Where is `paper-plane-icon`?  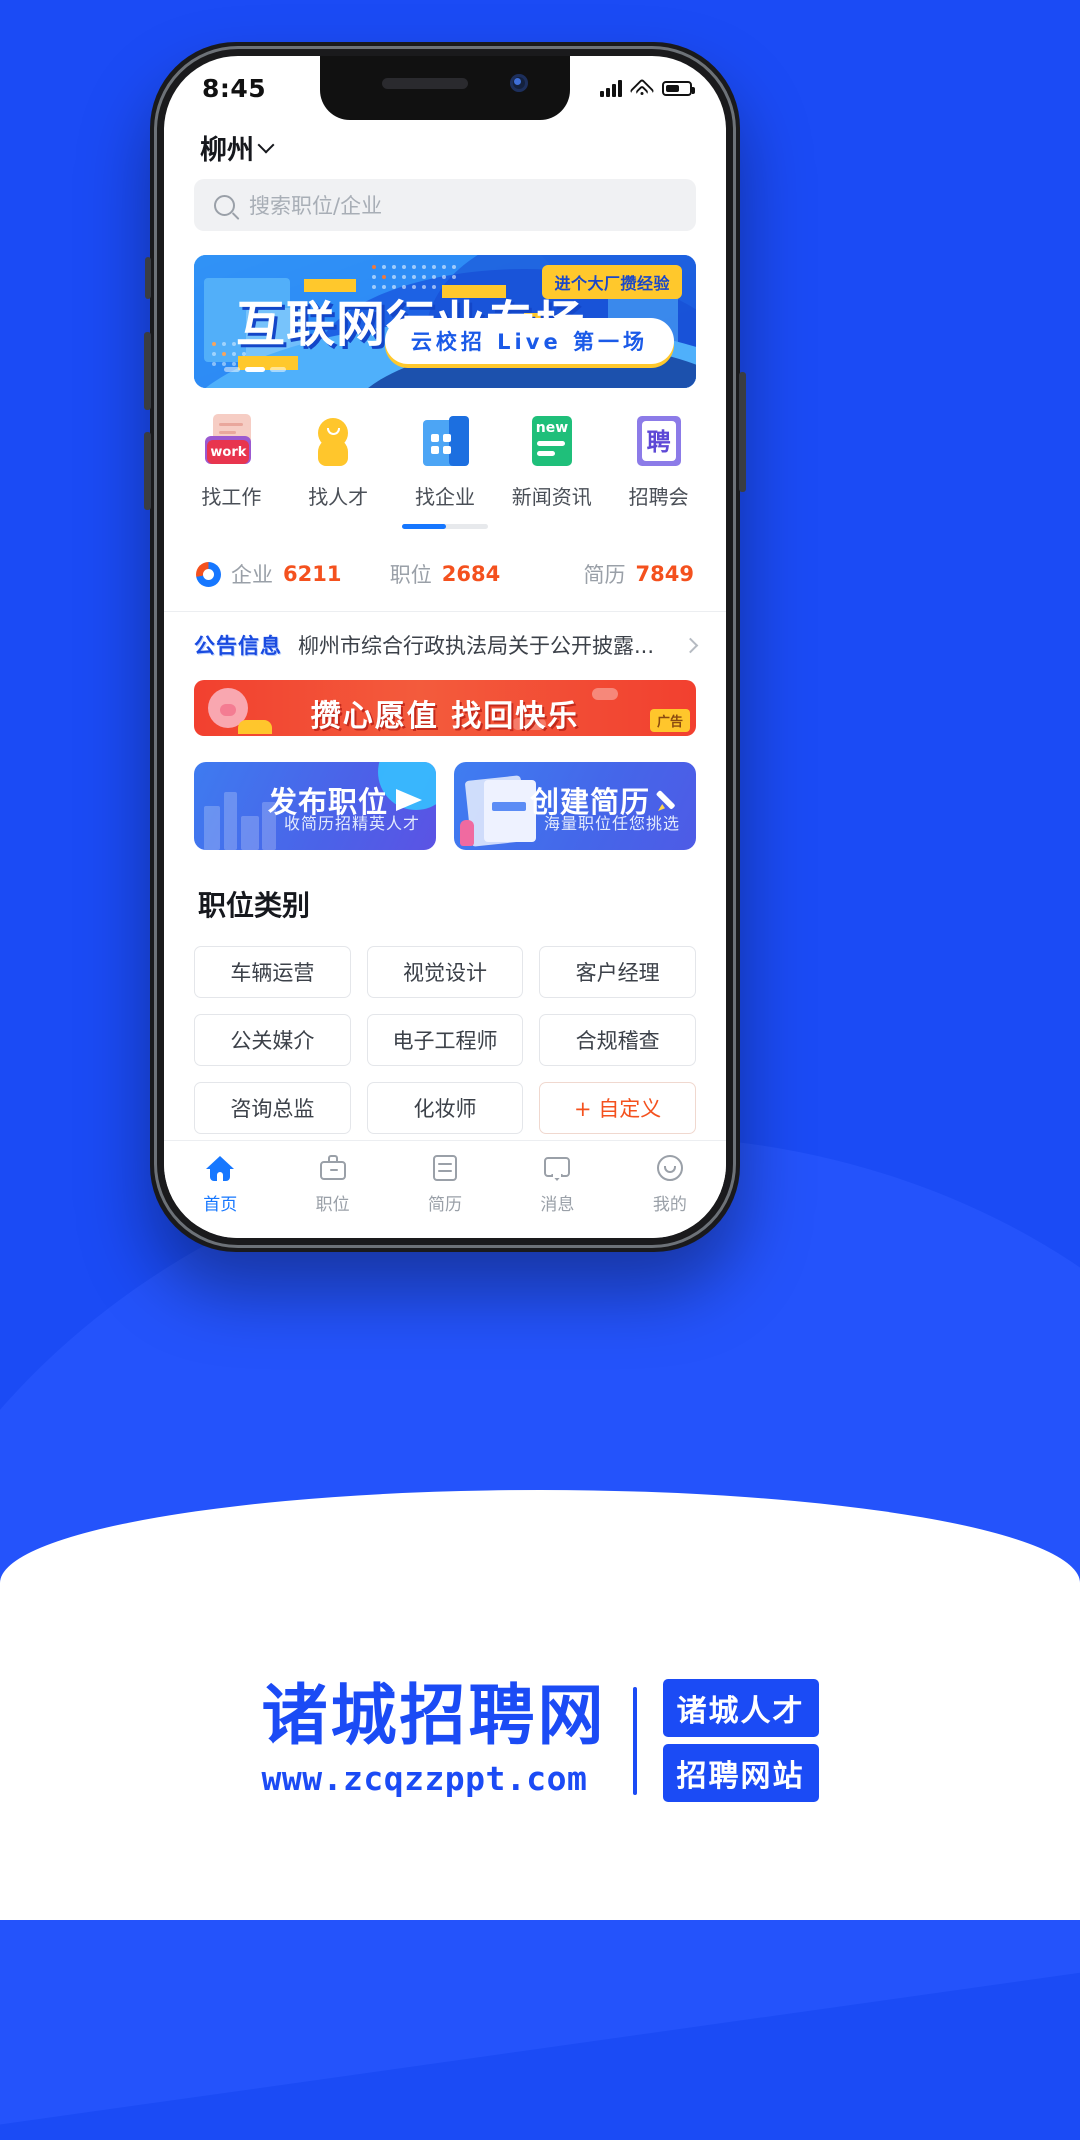 paper-plane-icon is located at coordinates (409, 800).